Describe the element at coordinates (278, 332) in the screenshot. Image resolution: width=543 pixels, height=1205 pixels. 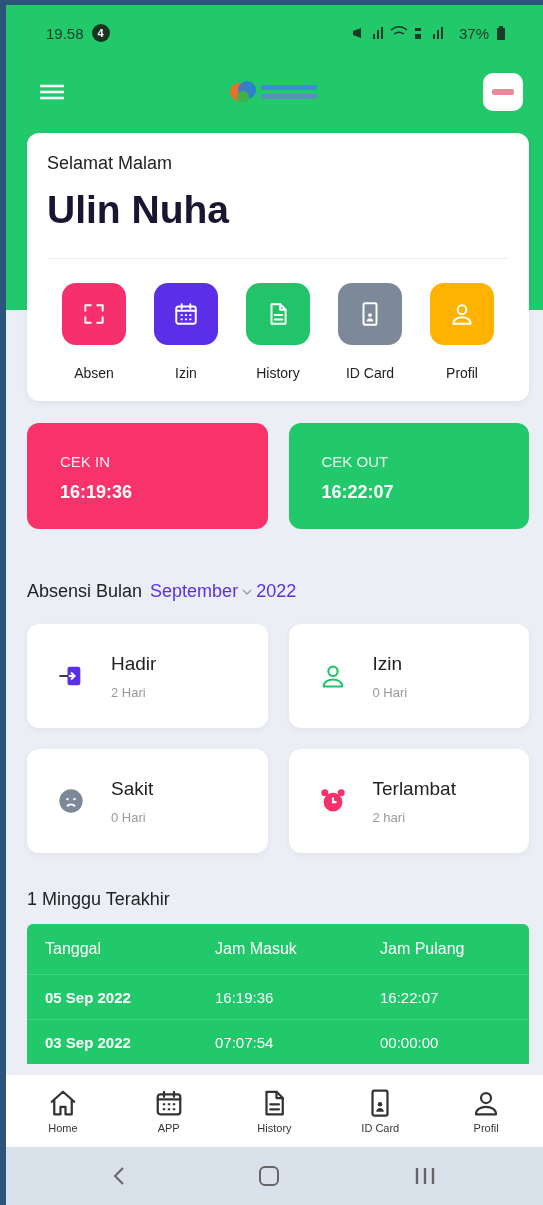
I see `menu-shortcut: History` at that location.